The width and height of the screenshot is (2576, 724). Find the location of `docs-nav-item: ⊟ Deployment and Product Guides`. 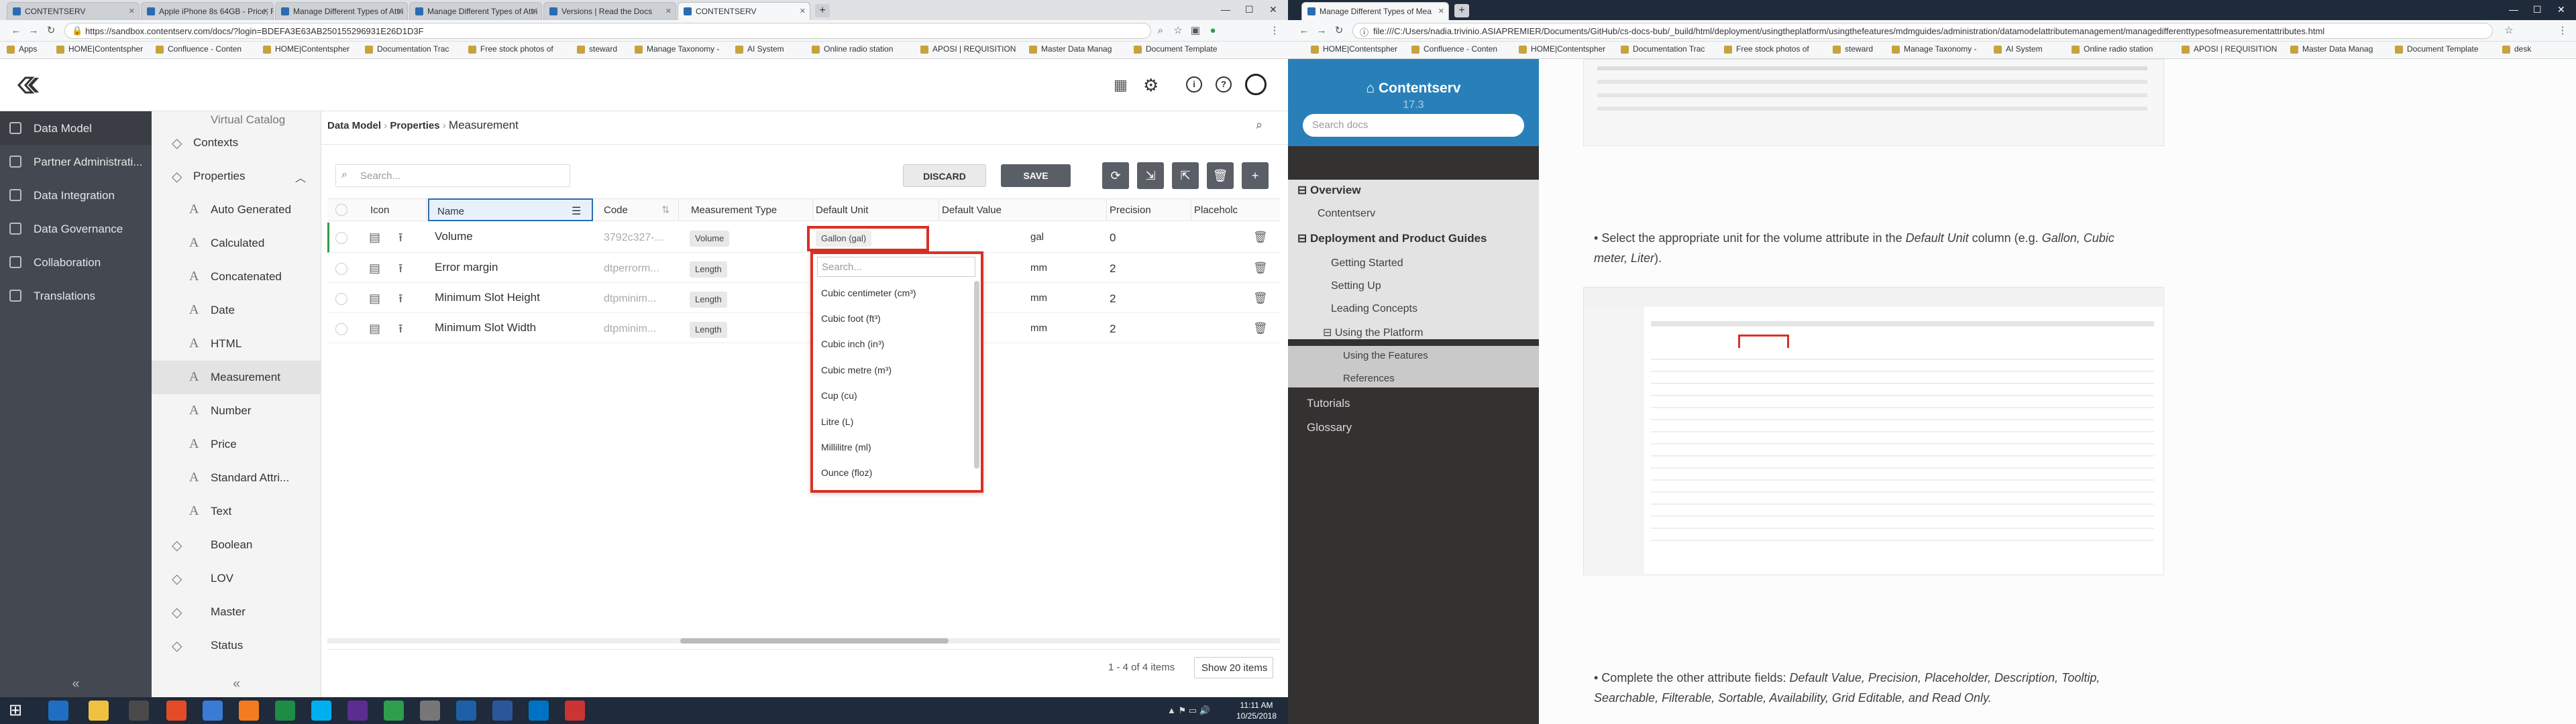

docs-nav-item: ⊟ Deployment and Product Guides is located at coordinates (1392, 239).